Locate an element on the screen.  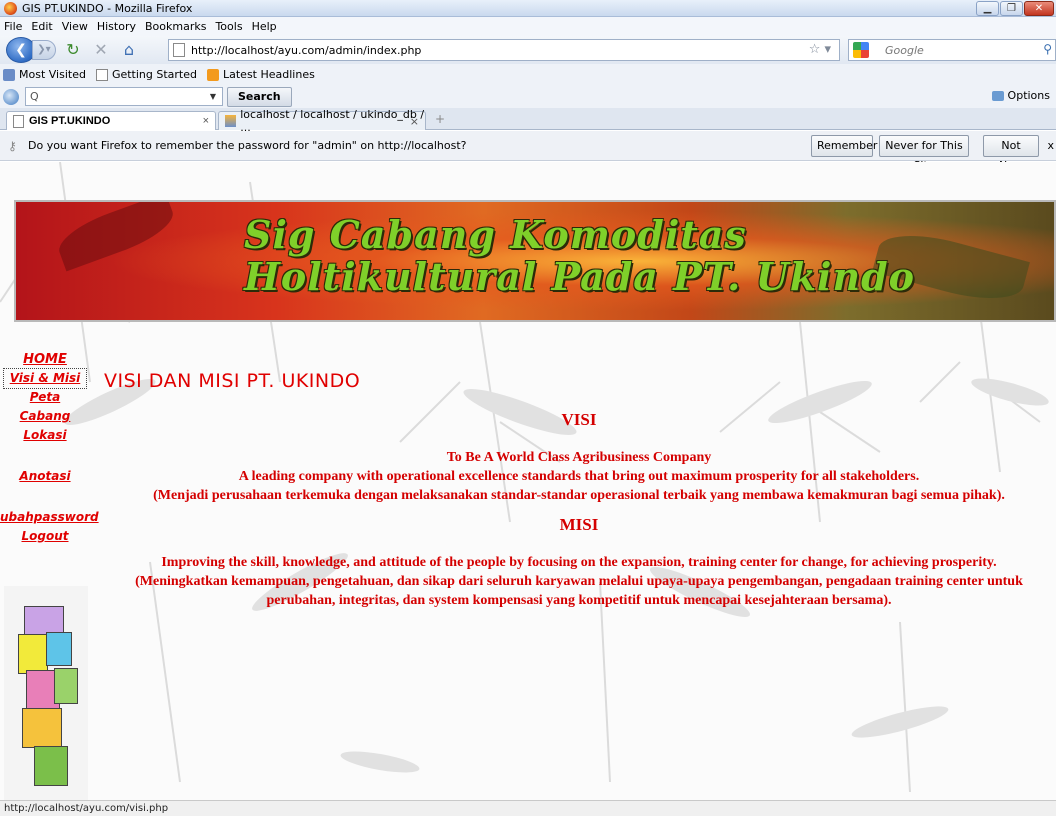
never-for-site-button: Never for This Site is located at coordinates (924, 153).